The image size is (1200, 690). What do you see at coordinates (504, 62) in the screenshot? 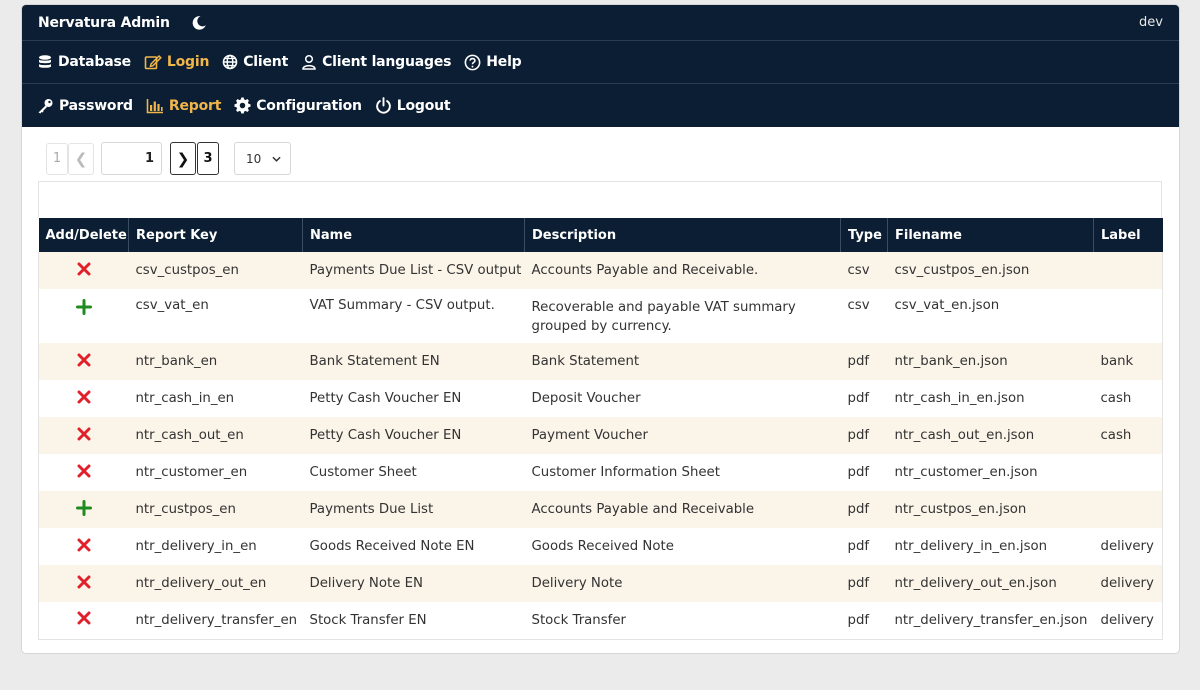
I see `nav-label: Help` at bounding box center [504, 62].